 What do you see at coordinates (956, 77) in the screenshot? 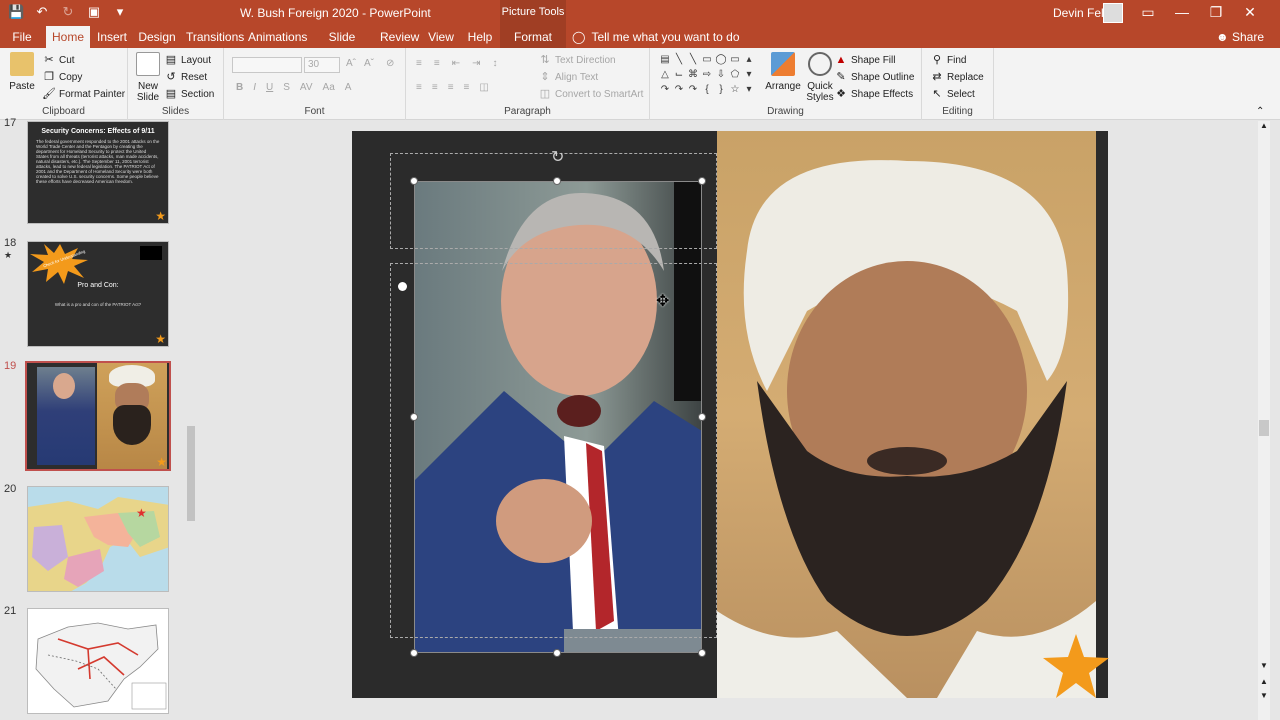
I see `replace-button: ⇄ Replace` at bounding box center [956, 77].